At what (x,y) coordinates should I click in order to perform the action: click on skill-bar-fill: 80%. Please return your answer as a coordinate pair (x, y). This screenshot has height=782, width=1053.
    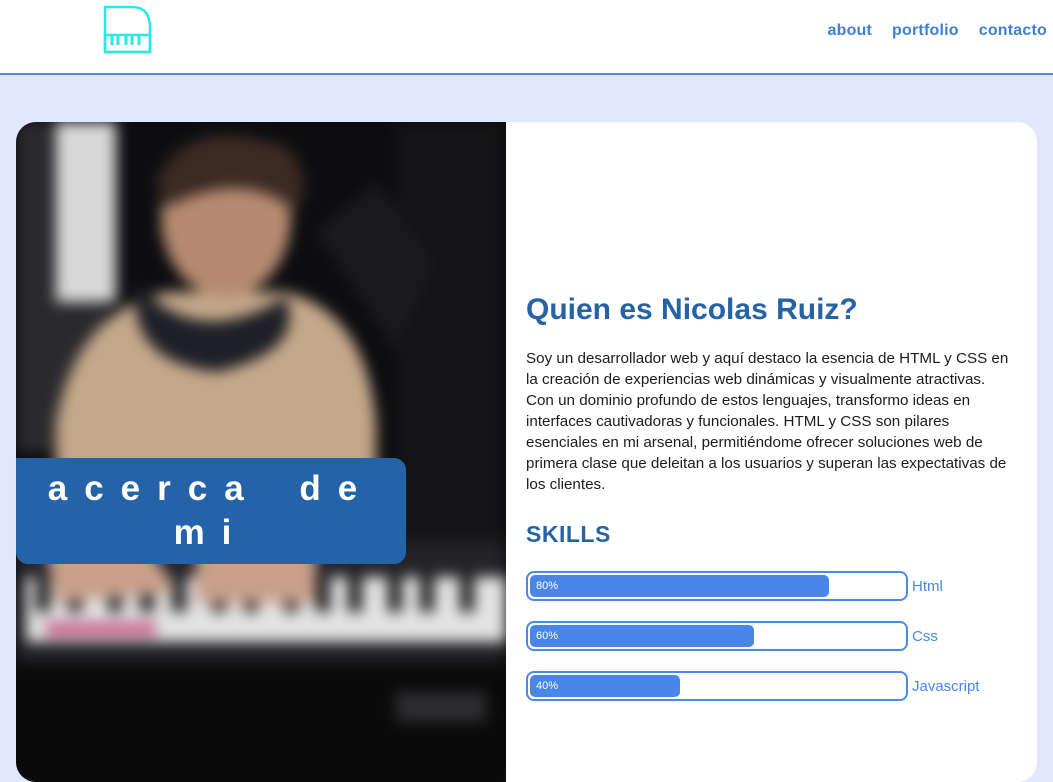
    Looking at the image, I should click on (680, 586).